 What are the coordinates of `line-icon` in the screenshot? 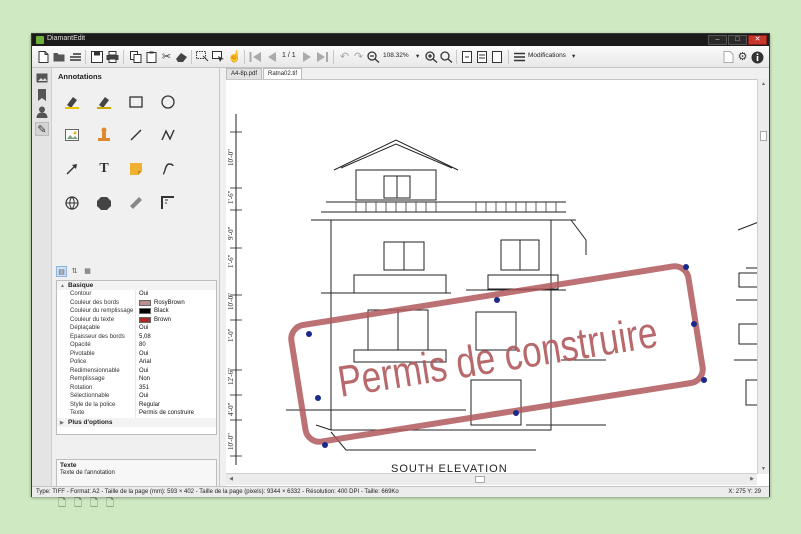 It's located at (136, 135).